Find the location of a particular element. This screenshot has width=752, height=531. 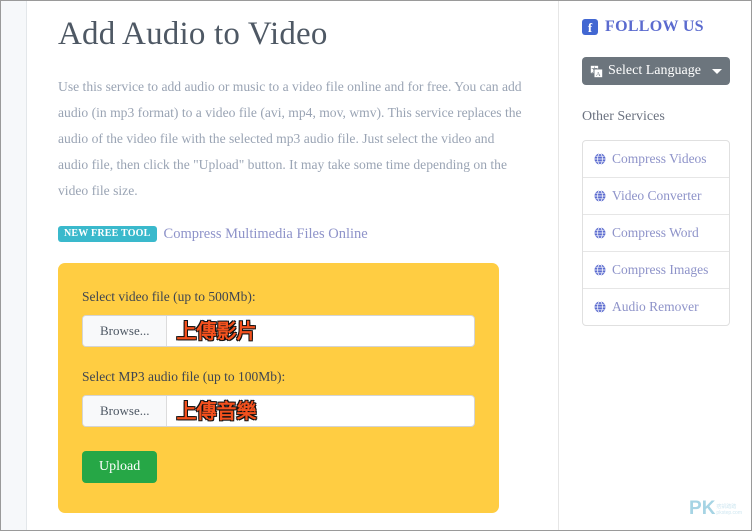

chevron-down-icon is located at coordinates (716, 71).